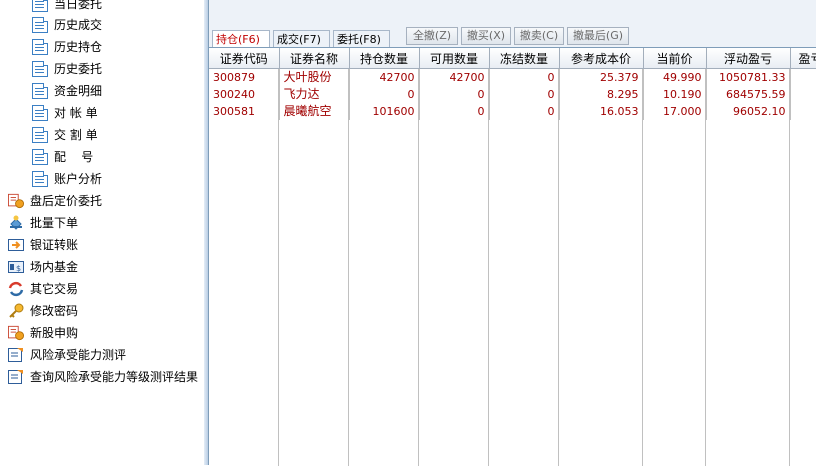  What do you see at coordinates (486, 36) in the screenshot?
I see `cancel-buy-button: 撤买(X)` at bounding box center [486, 36].